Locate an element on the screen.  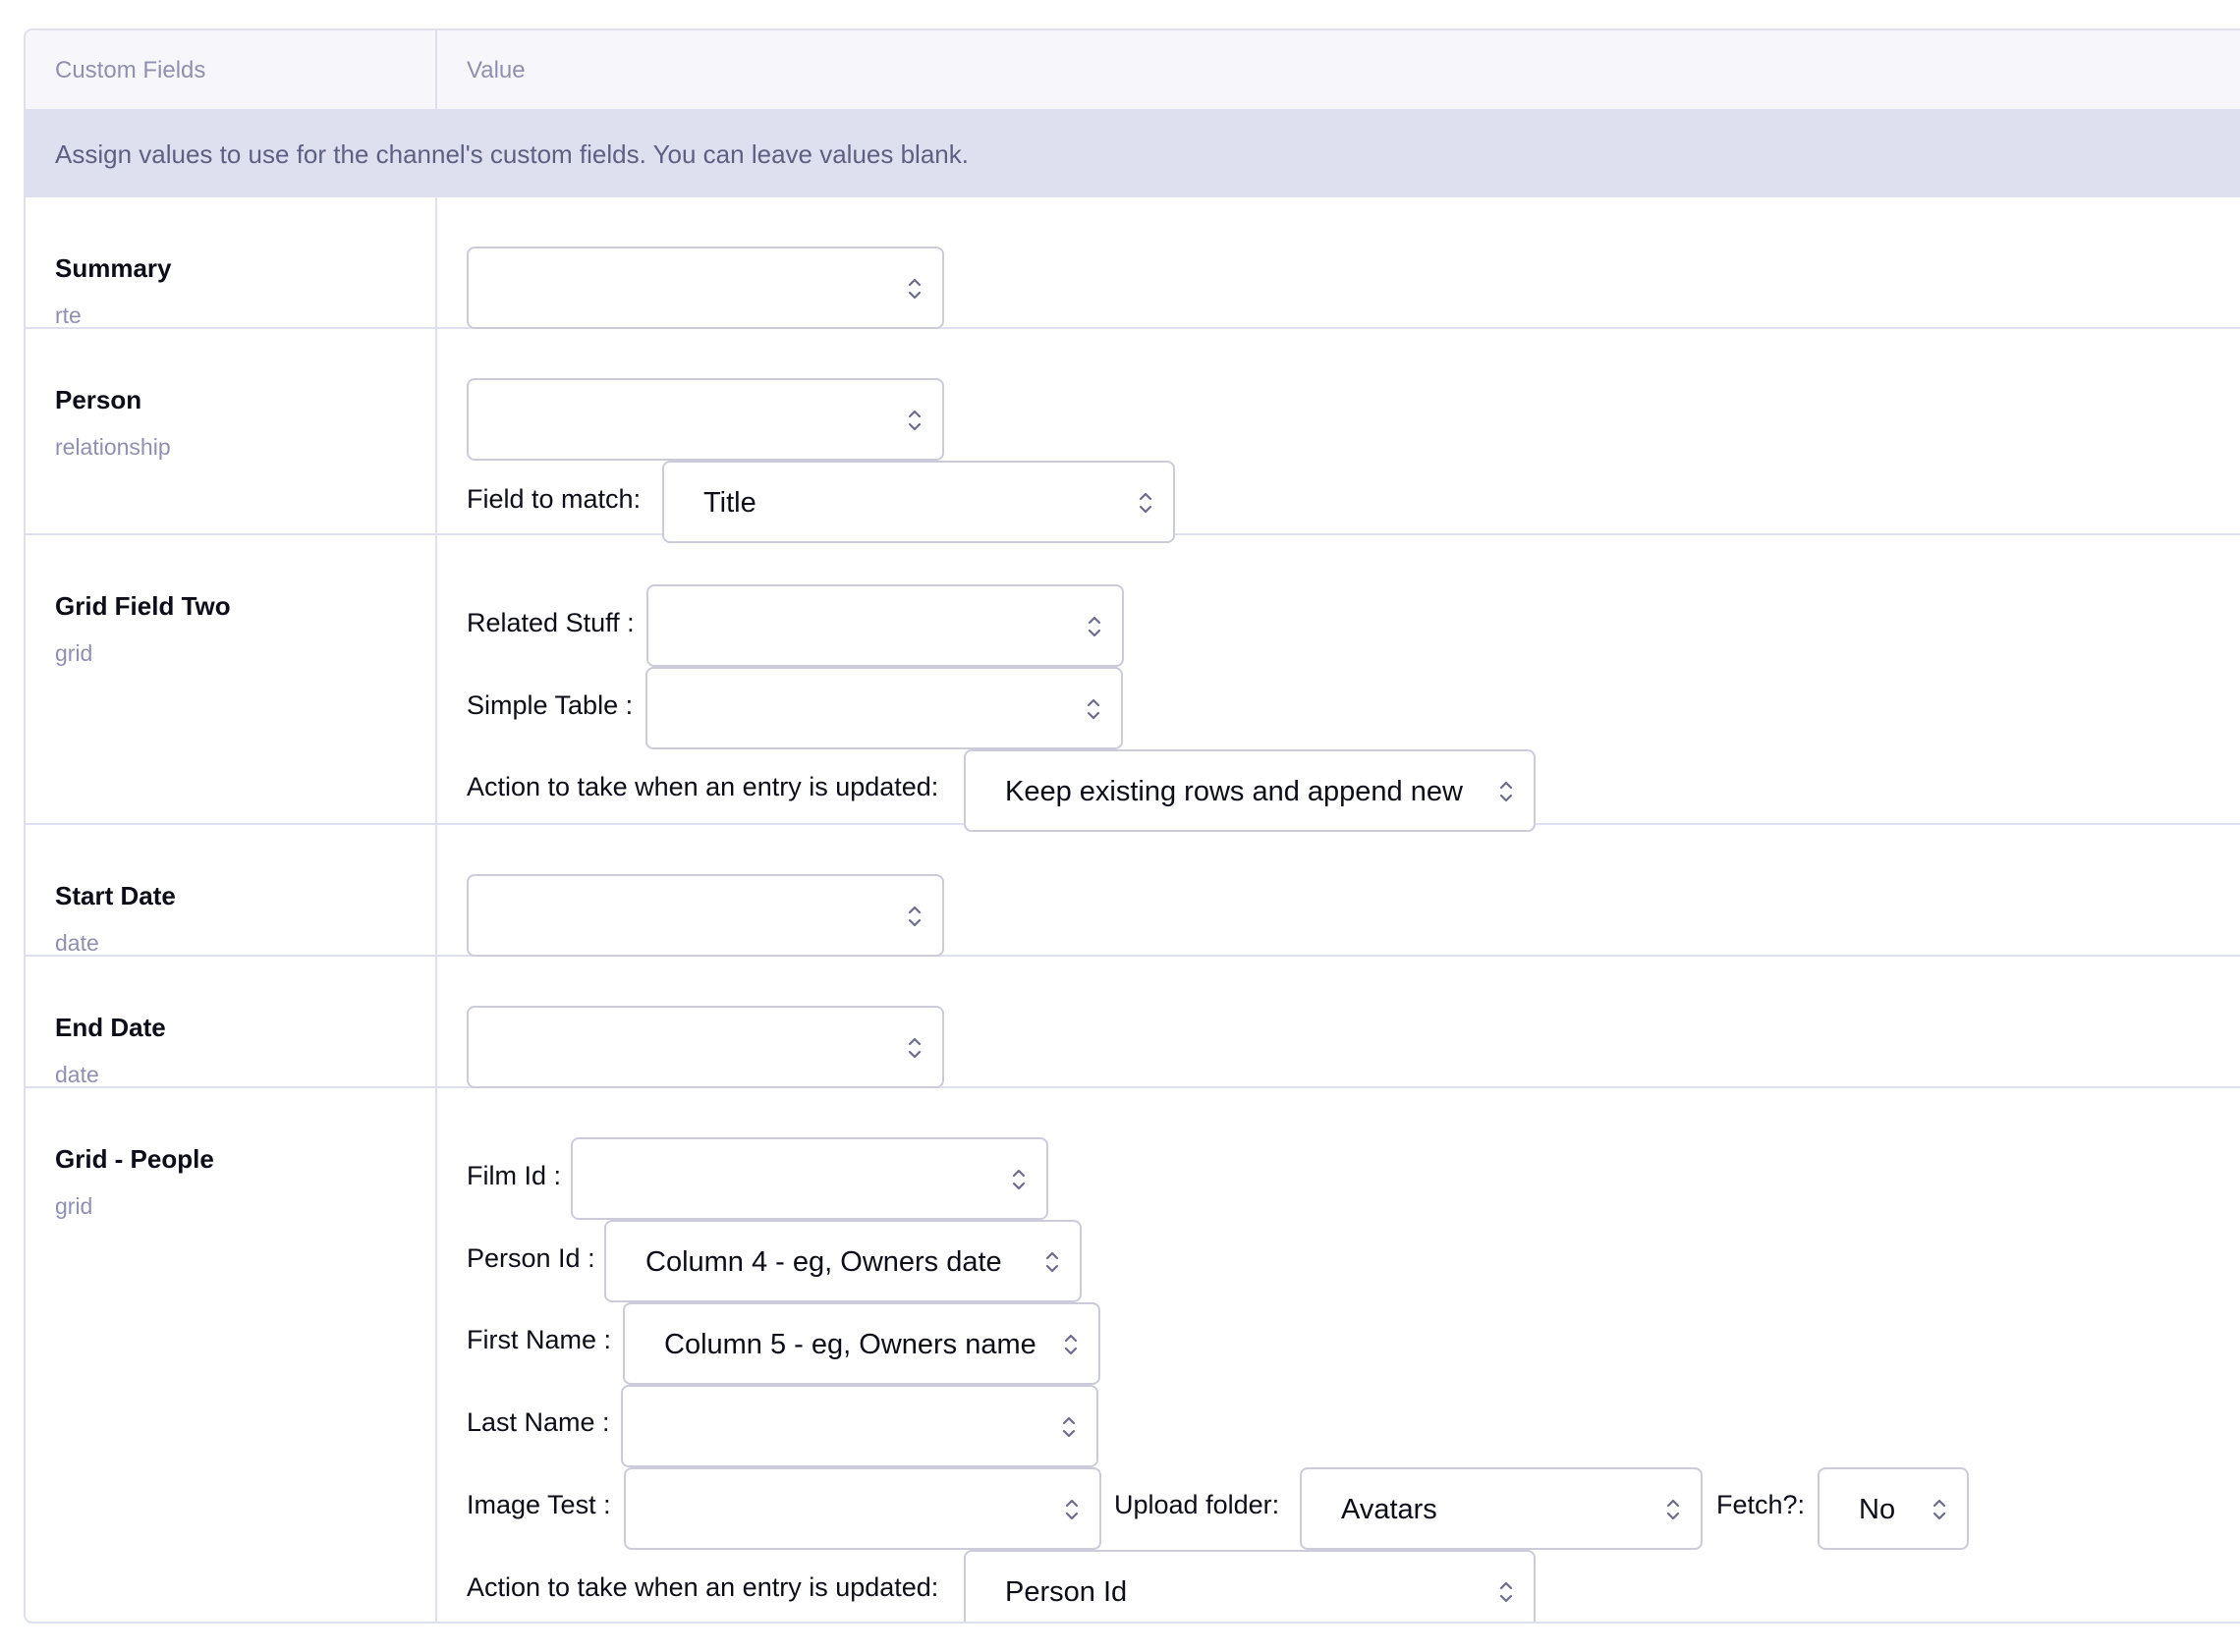
table-header: Custom Fields Value is located at coordinates (1133, 70).